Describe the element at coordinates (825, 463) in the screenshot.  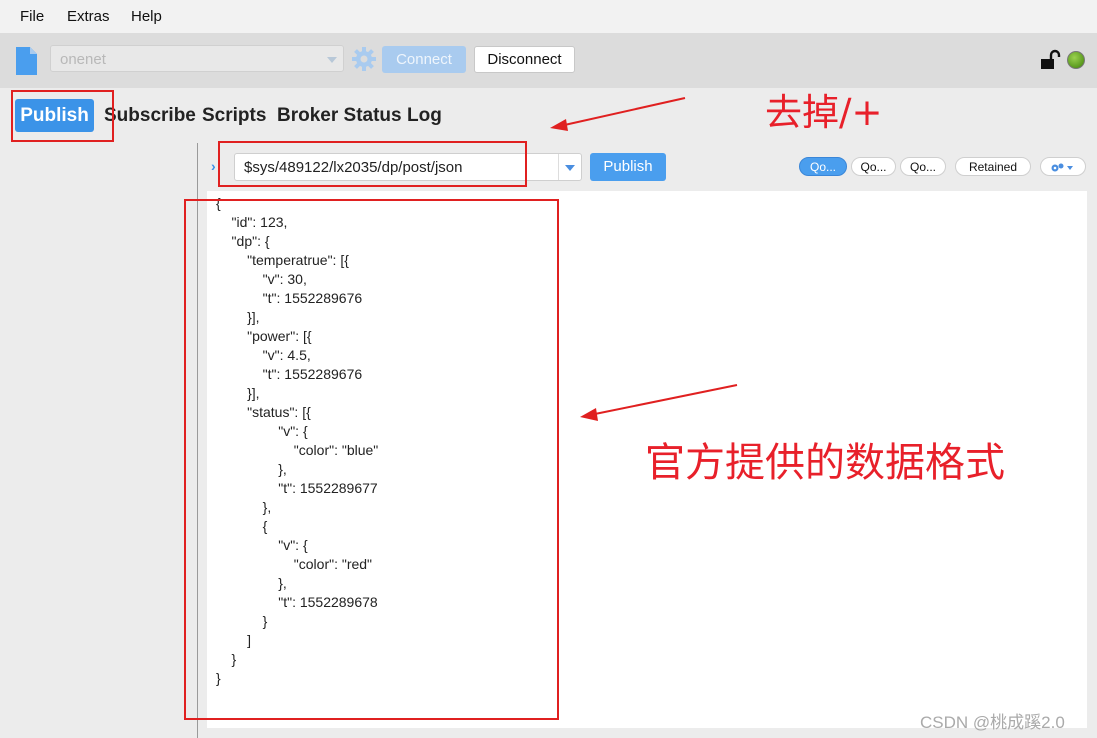
I see `annotation-format-note: 官方提供的数据格式` at that location.